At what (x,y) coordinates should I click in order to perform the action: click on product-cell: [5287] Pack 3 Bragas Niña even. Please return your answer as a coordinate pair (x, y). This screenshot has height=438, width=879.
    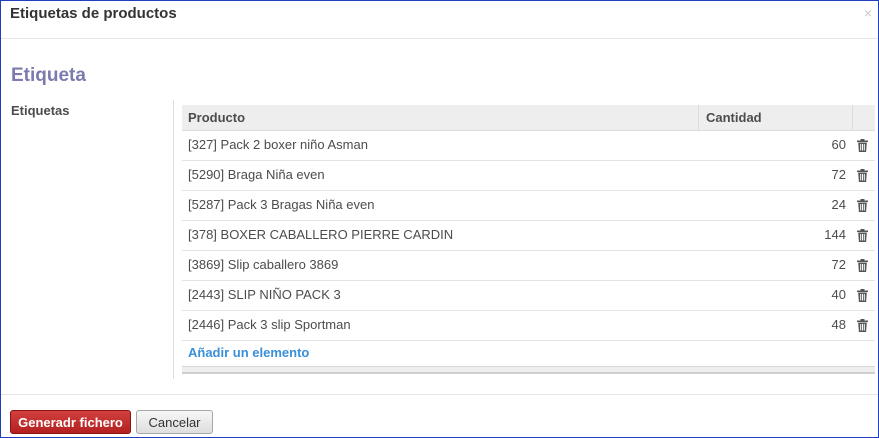
    Looking at the image, I should click on (281, 204).